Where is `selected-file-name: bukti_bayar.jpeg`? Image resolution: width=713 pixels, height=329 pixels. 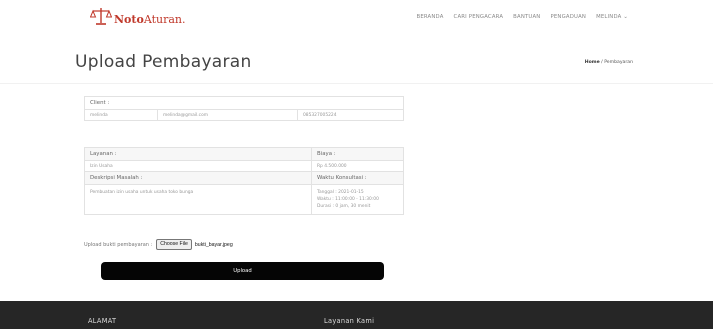
selected-file-name: bukti_bayar.jpeg is located at coordinates (213, 244).